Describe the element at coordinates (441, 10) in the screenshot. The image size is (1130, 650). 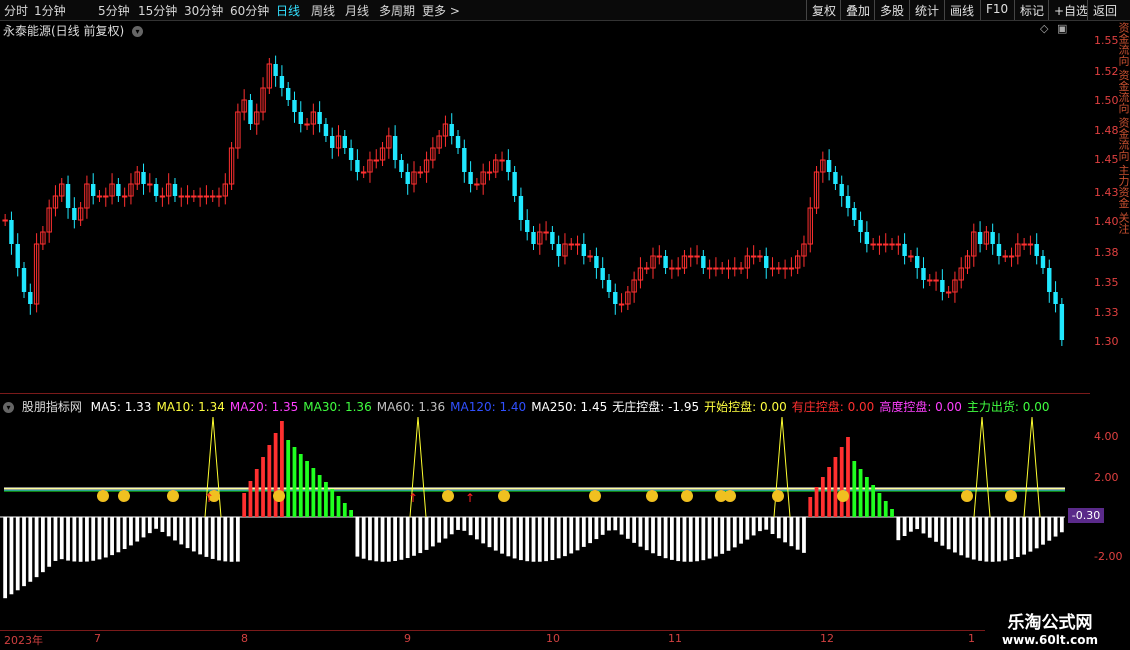
I see `tab-more: 更多 >` at that location.